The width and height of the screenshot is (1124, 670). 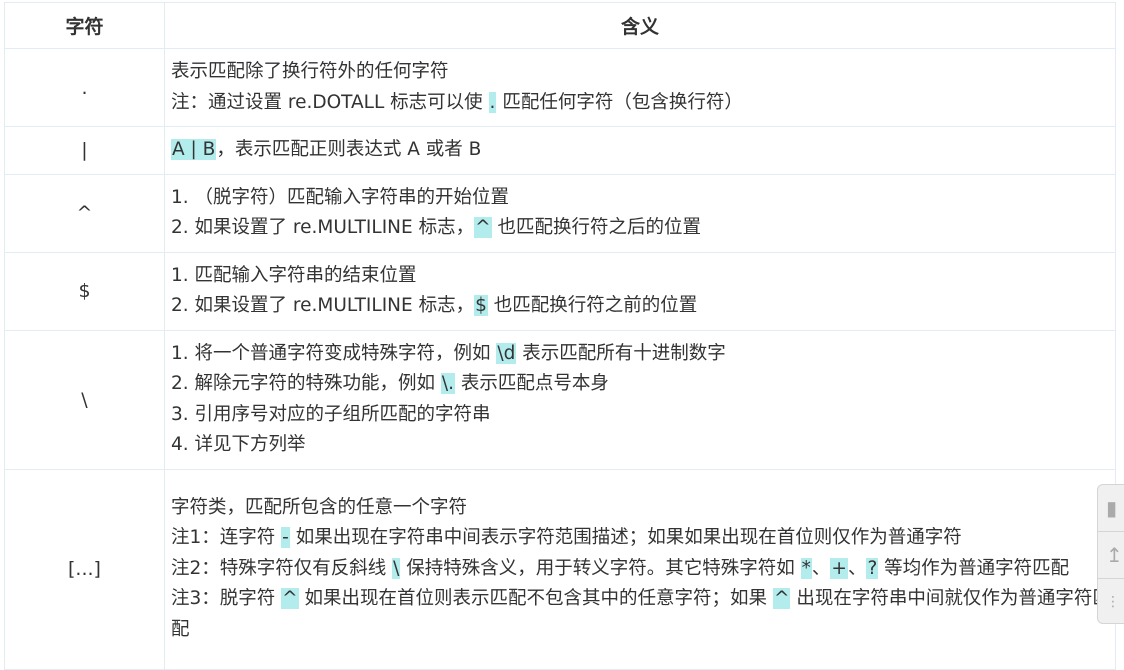 I want to click on inline-code: ?, so click(x=872, y=568).